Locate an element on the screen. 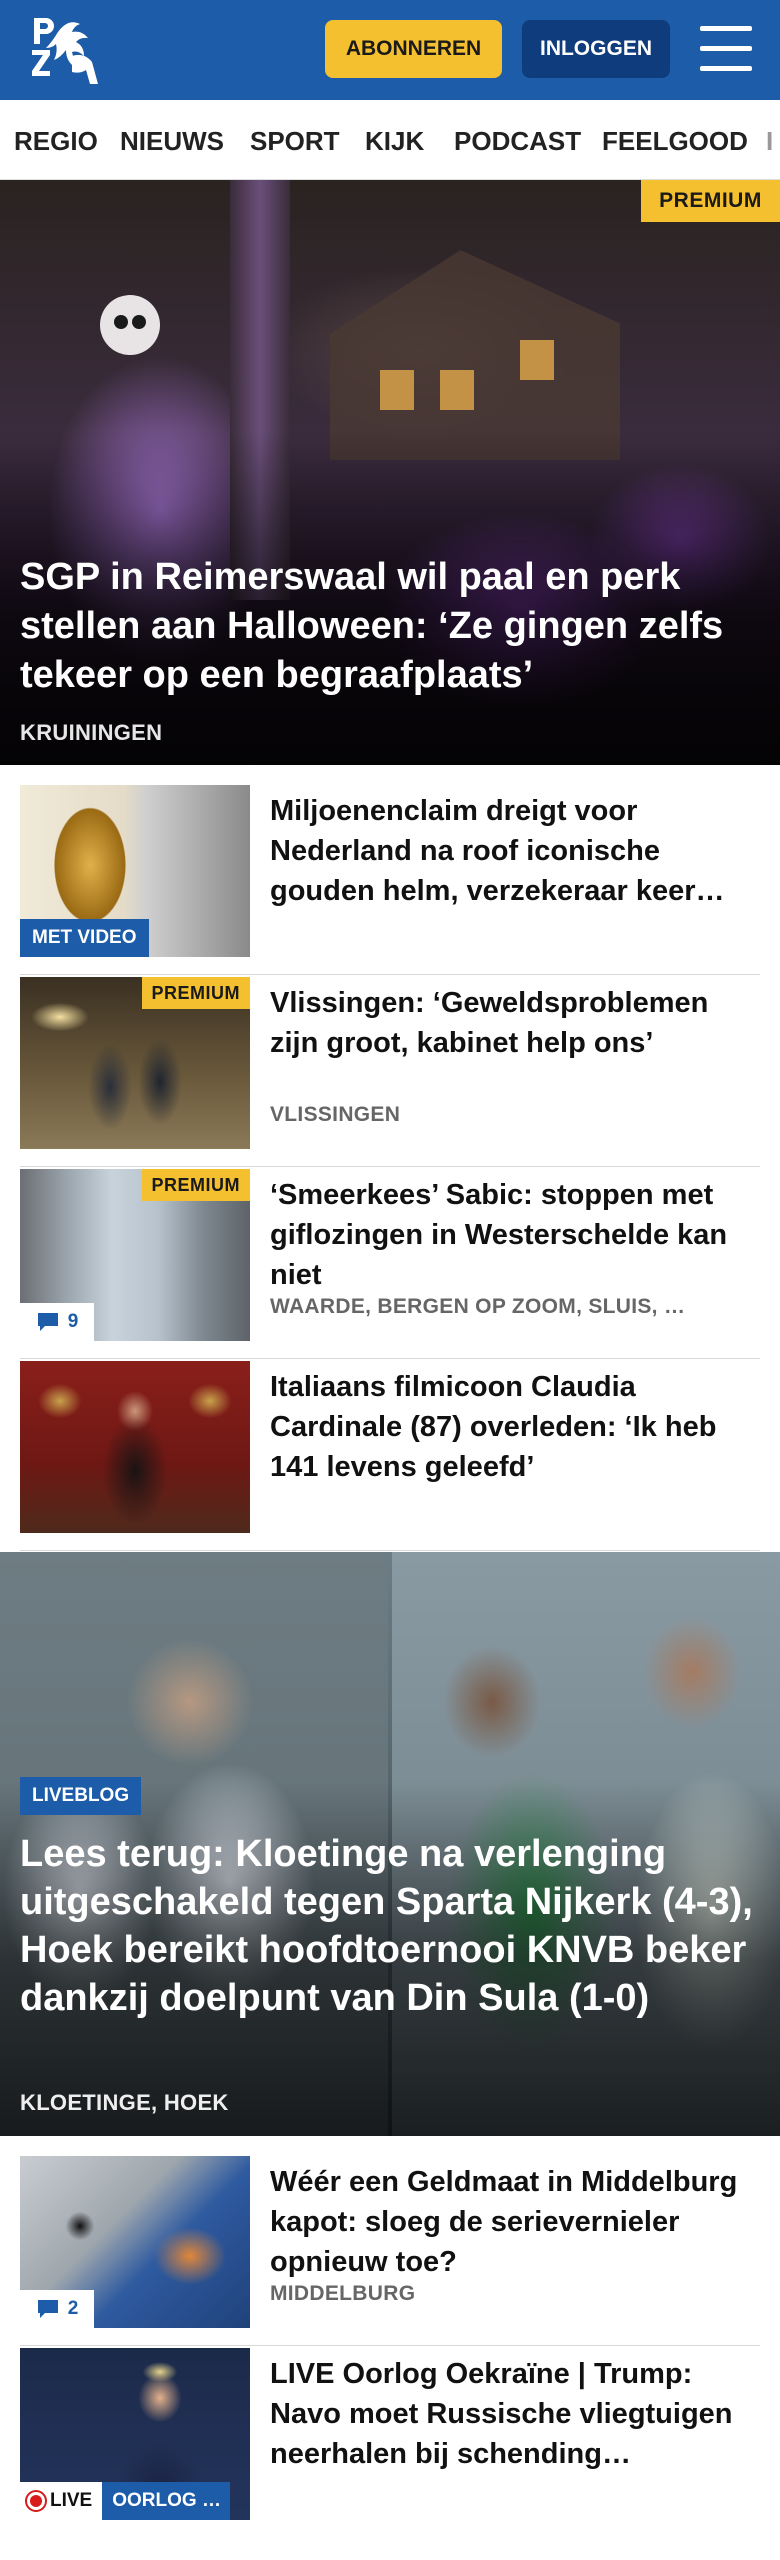 This screenshot has height=2560, width=780. comment-count: 9 is located at coordinates (73, 1321).